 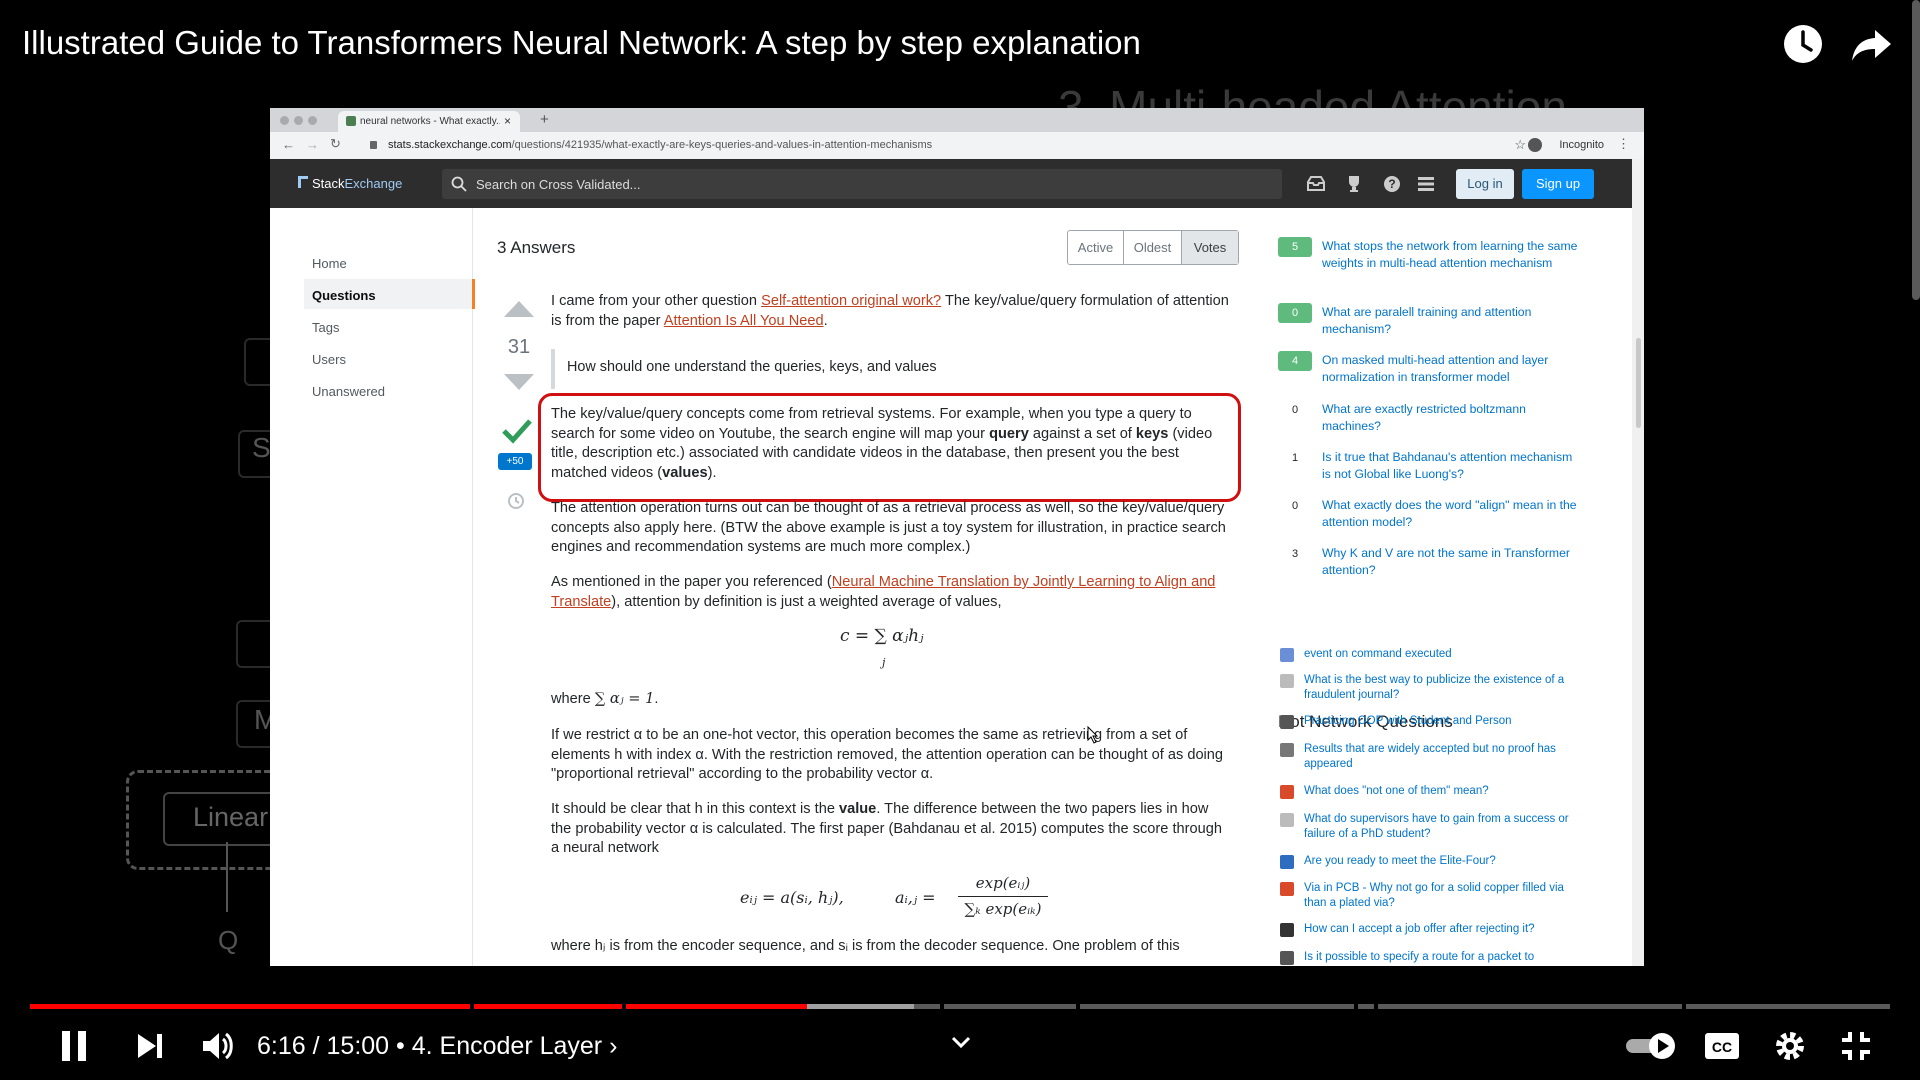 What do you see at coordinates (857, 809) in the screenshot?
I see `answer-emphasis: value` at bounding box center [857, 809].